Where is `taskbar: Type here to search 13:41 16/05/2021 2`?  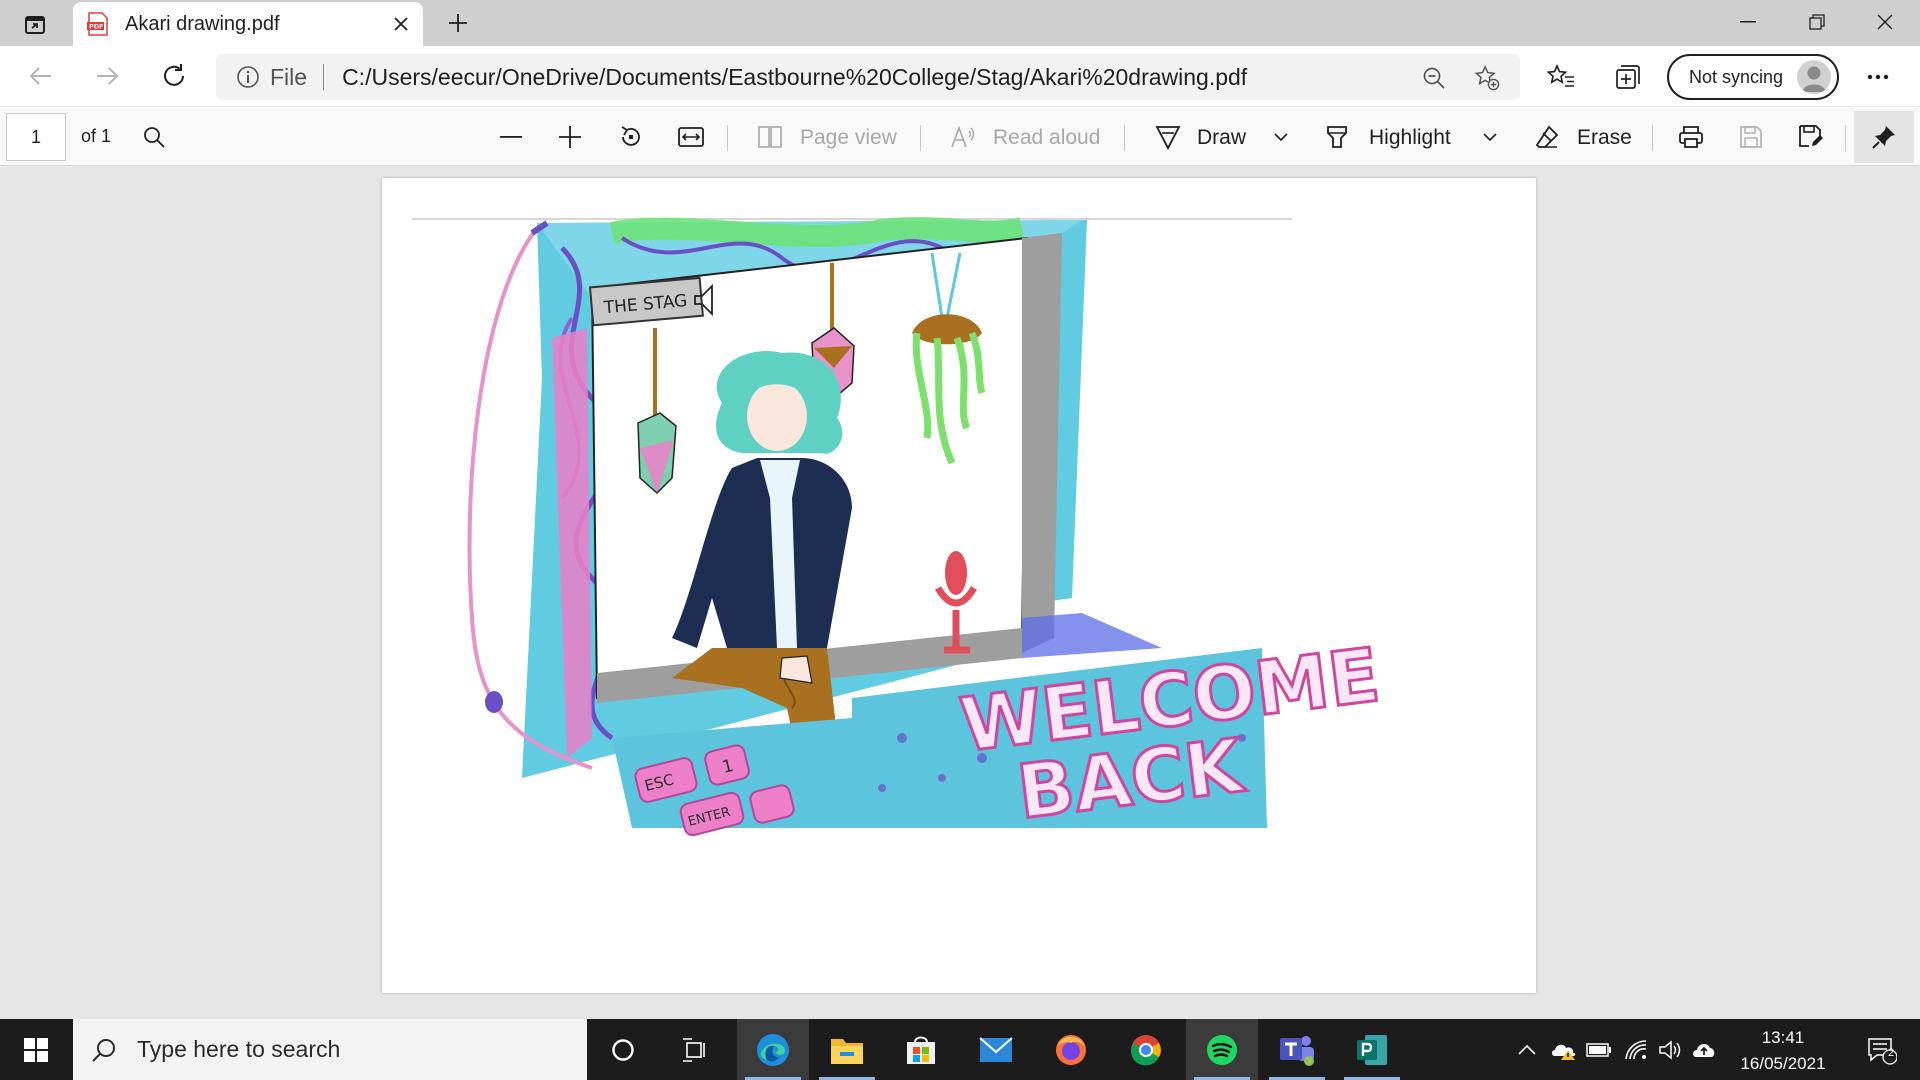 taskbar: Type here to search 13:41 16/05/2021 2 is located at coordinates (960, 1049).